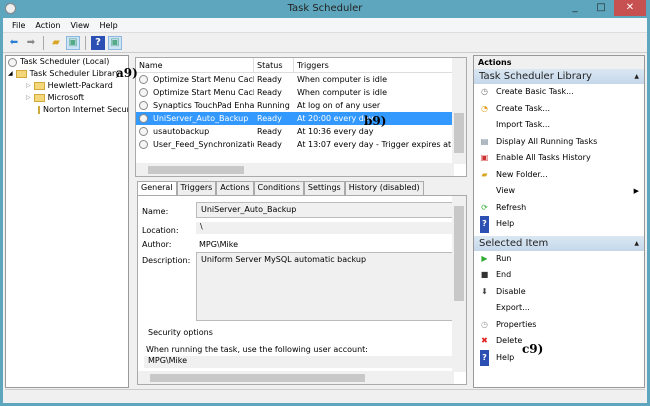  I want to click on selected-action-run: ▶ Run, so click(559, 259).